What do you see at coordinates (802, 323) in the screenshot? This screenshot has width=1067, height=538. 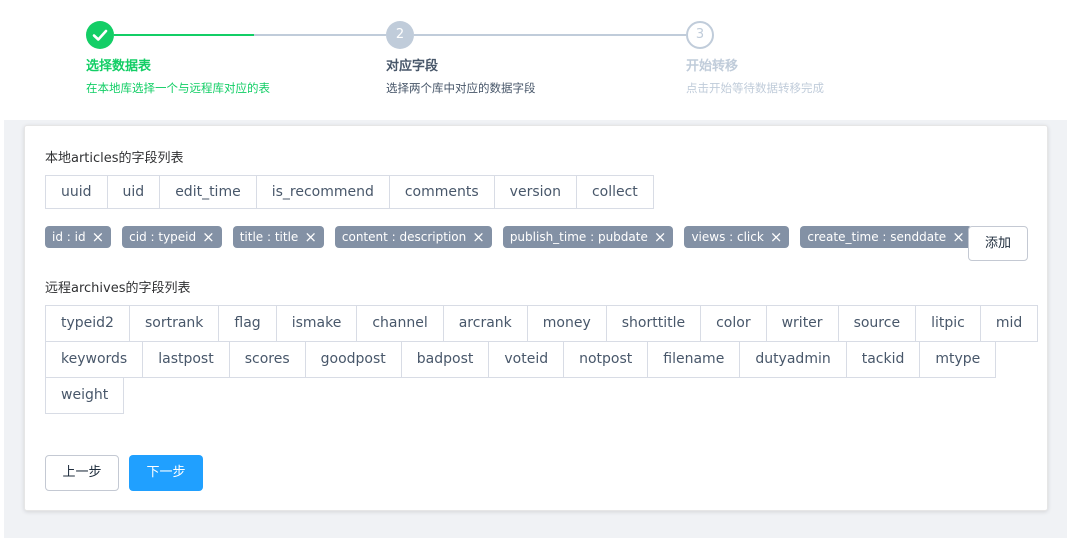 I see `remote-field-button: writer` at bounding box center [802, 323].